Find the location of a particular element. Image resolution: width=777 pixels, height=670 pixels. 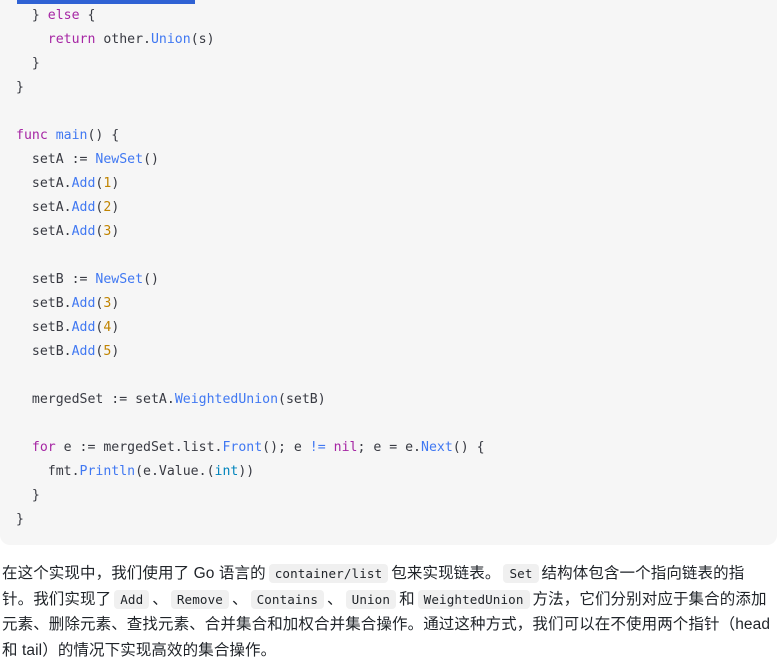

code-line: return other.Union(s) is located at coordinates (250, 40).